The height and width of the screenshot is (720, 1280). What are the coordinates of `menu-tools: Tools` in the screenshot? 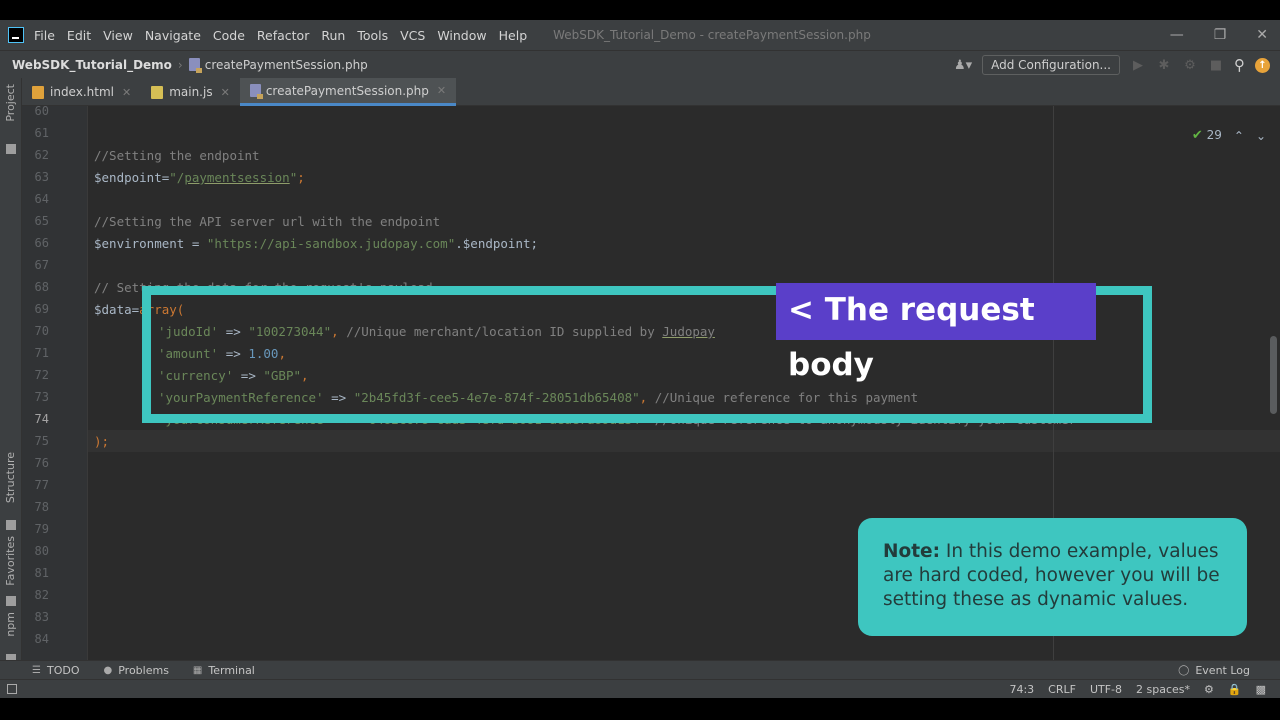 It's located at (372, 35).